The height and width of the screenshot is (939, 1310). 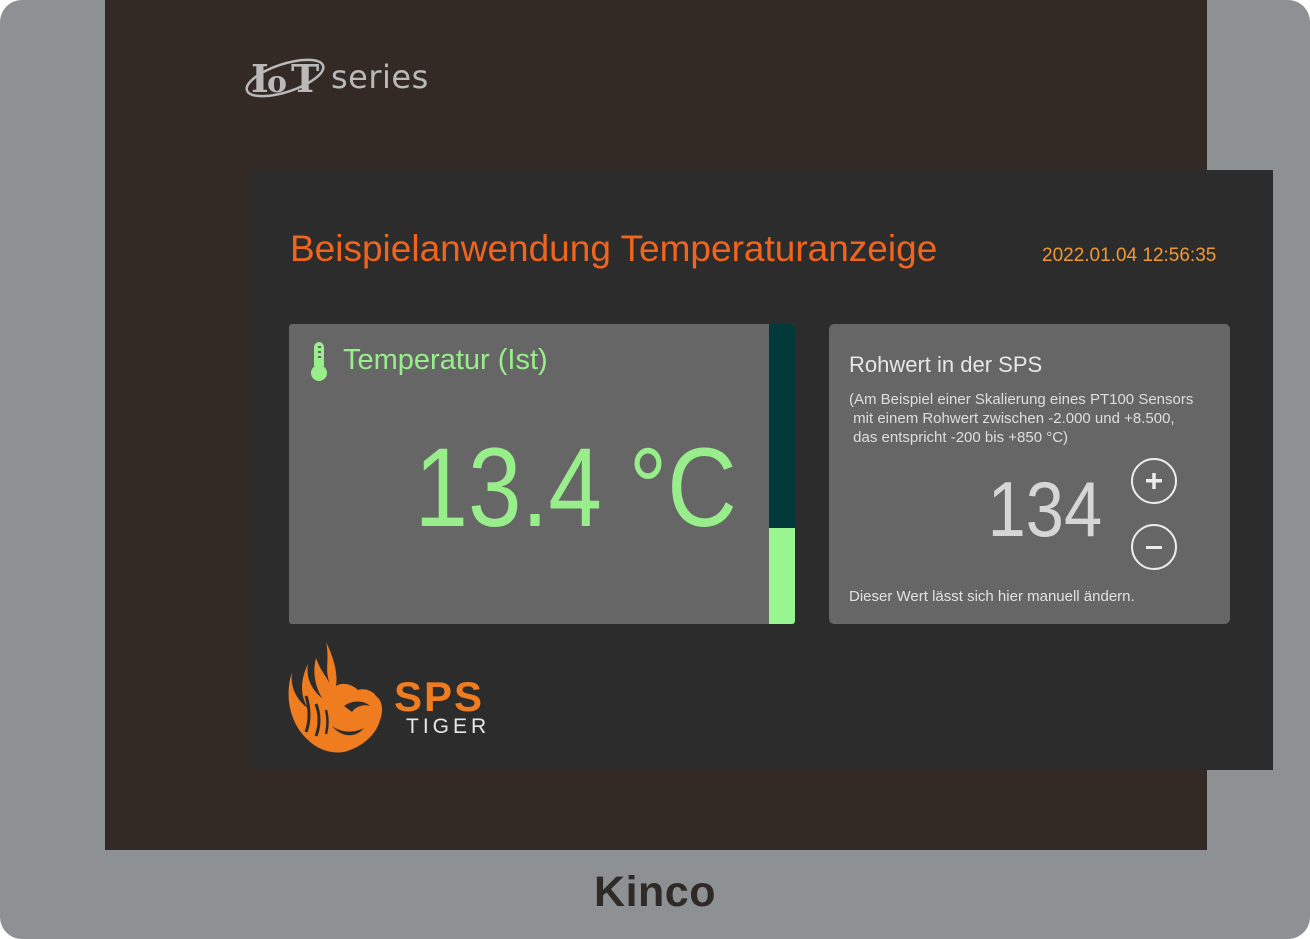 I want to click on tiger-logo-icon, so click(x=335, y=697).